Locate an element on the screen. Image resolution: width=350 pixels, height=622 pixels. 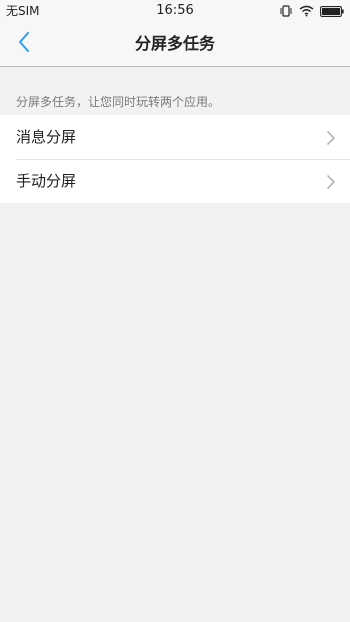
page-title: 分屏多任务 is located at coordinates (174, 43).